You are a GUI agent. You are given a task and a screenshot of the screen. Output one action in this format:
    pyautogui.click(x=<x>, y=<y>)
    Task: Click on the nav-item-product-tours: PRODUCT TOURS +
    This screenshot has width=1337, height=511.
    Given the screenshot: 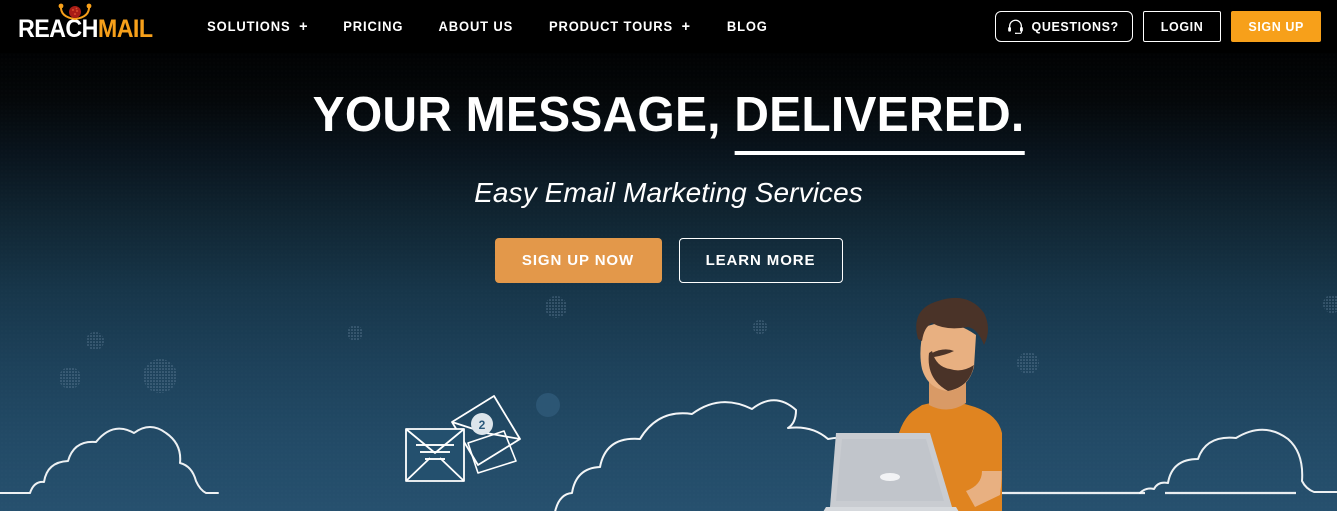 What is the action you would take?
    pyautogui.click(x=620, y=26)
    